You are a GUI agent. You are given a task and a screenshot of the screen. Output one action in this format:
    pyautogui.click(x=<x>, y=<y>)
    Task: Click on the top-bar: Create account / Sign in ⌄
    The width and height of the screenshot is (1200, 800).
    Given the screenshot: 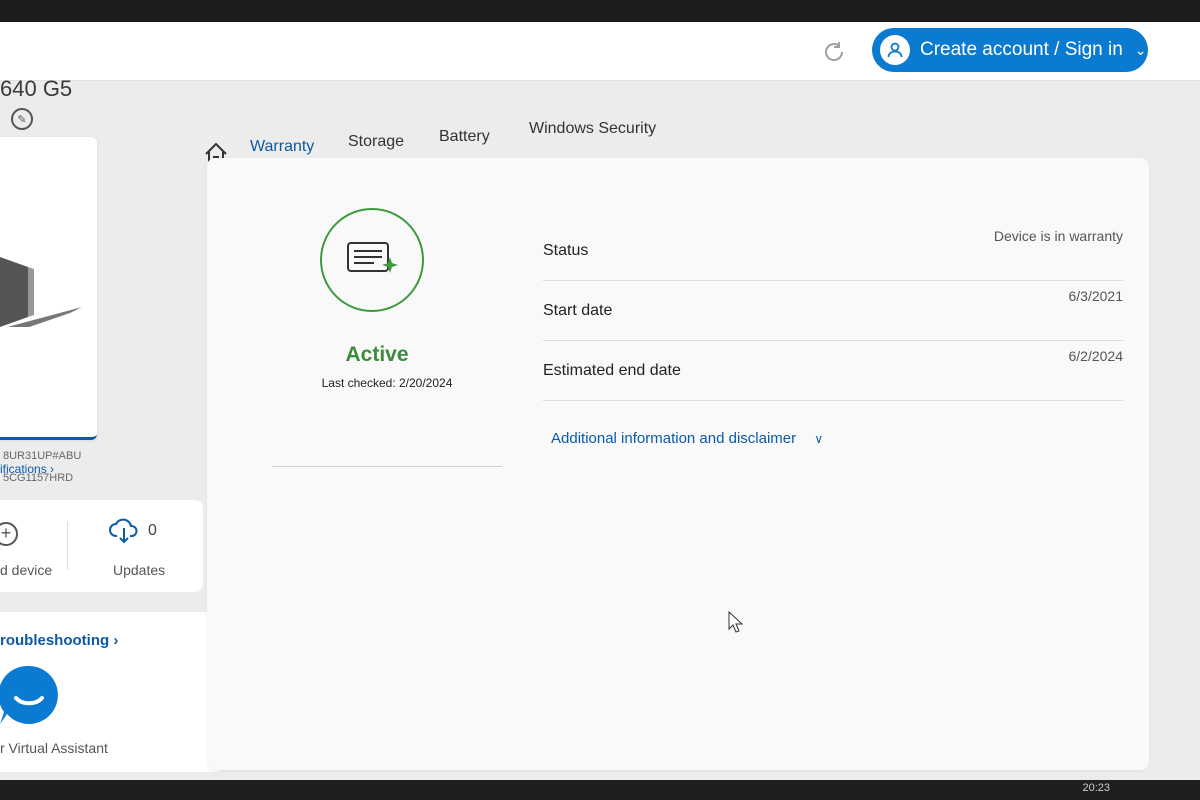 What is the action you would take?
    pyautogui.click(x=600, y=51)
    